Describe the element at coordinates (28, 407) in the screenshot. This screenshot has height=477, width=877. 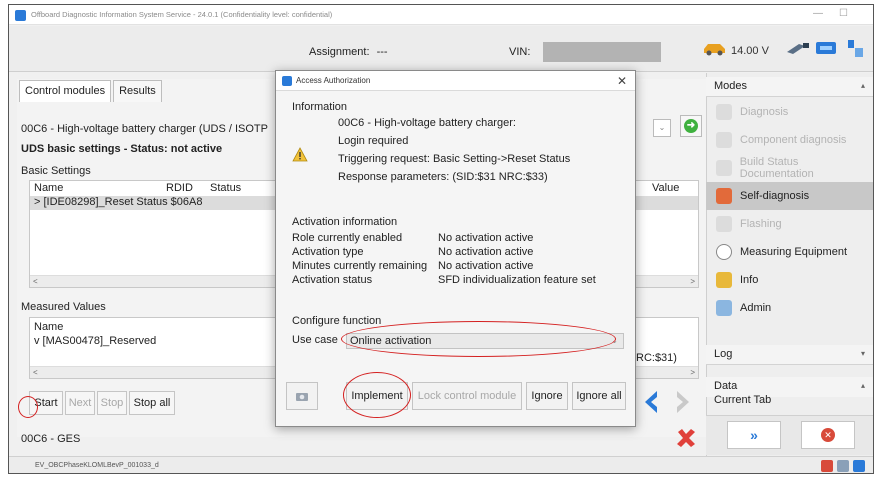
I see `annotation-circle-start` at that location.